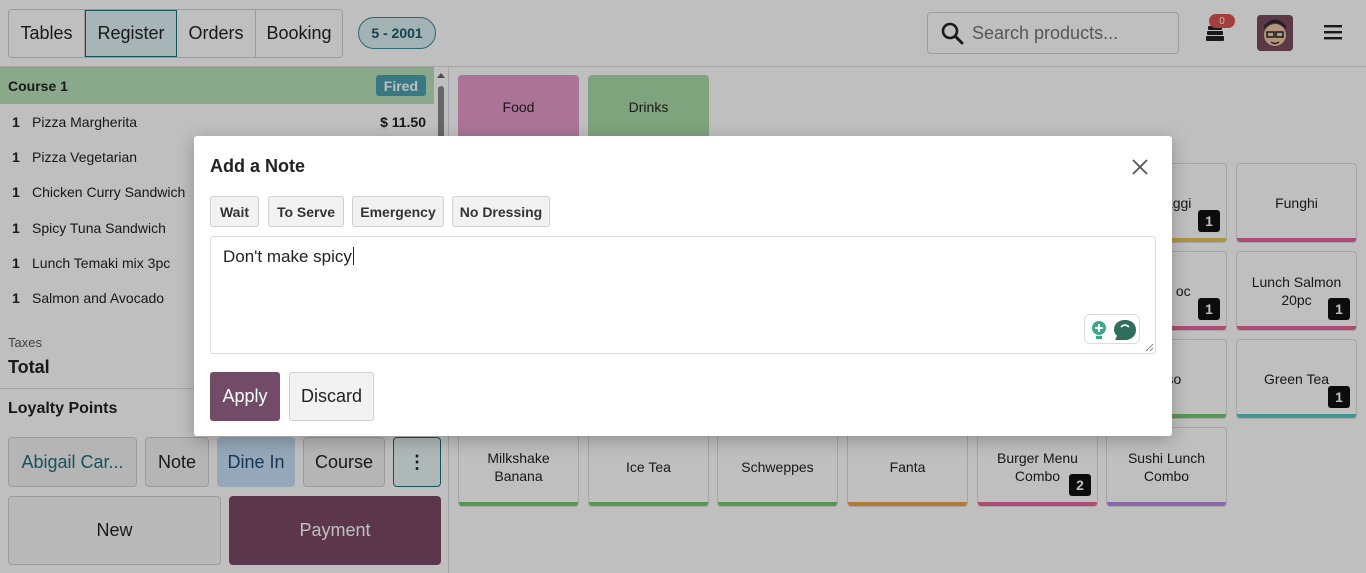 Image resolution: width=1366 pixels, height=573 pixels. What do you see at coordinates (287, 256) in the screenshot?
I see `note-text: Don't make spicy` at bounding box center [287, 256].